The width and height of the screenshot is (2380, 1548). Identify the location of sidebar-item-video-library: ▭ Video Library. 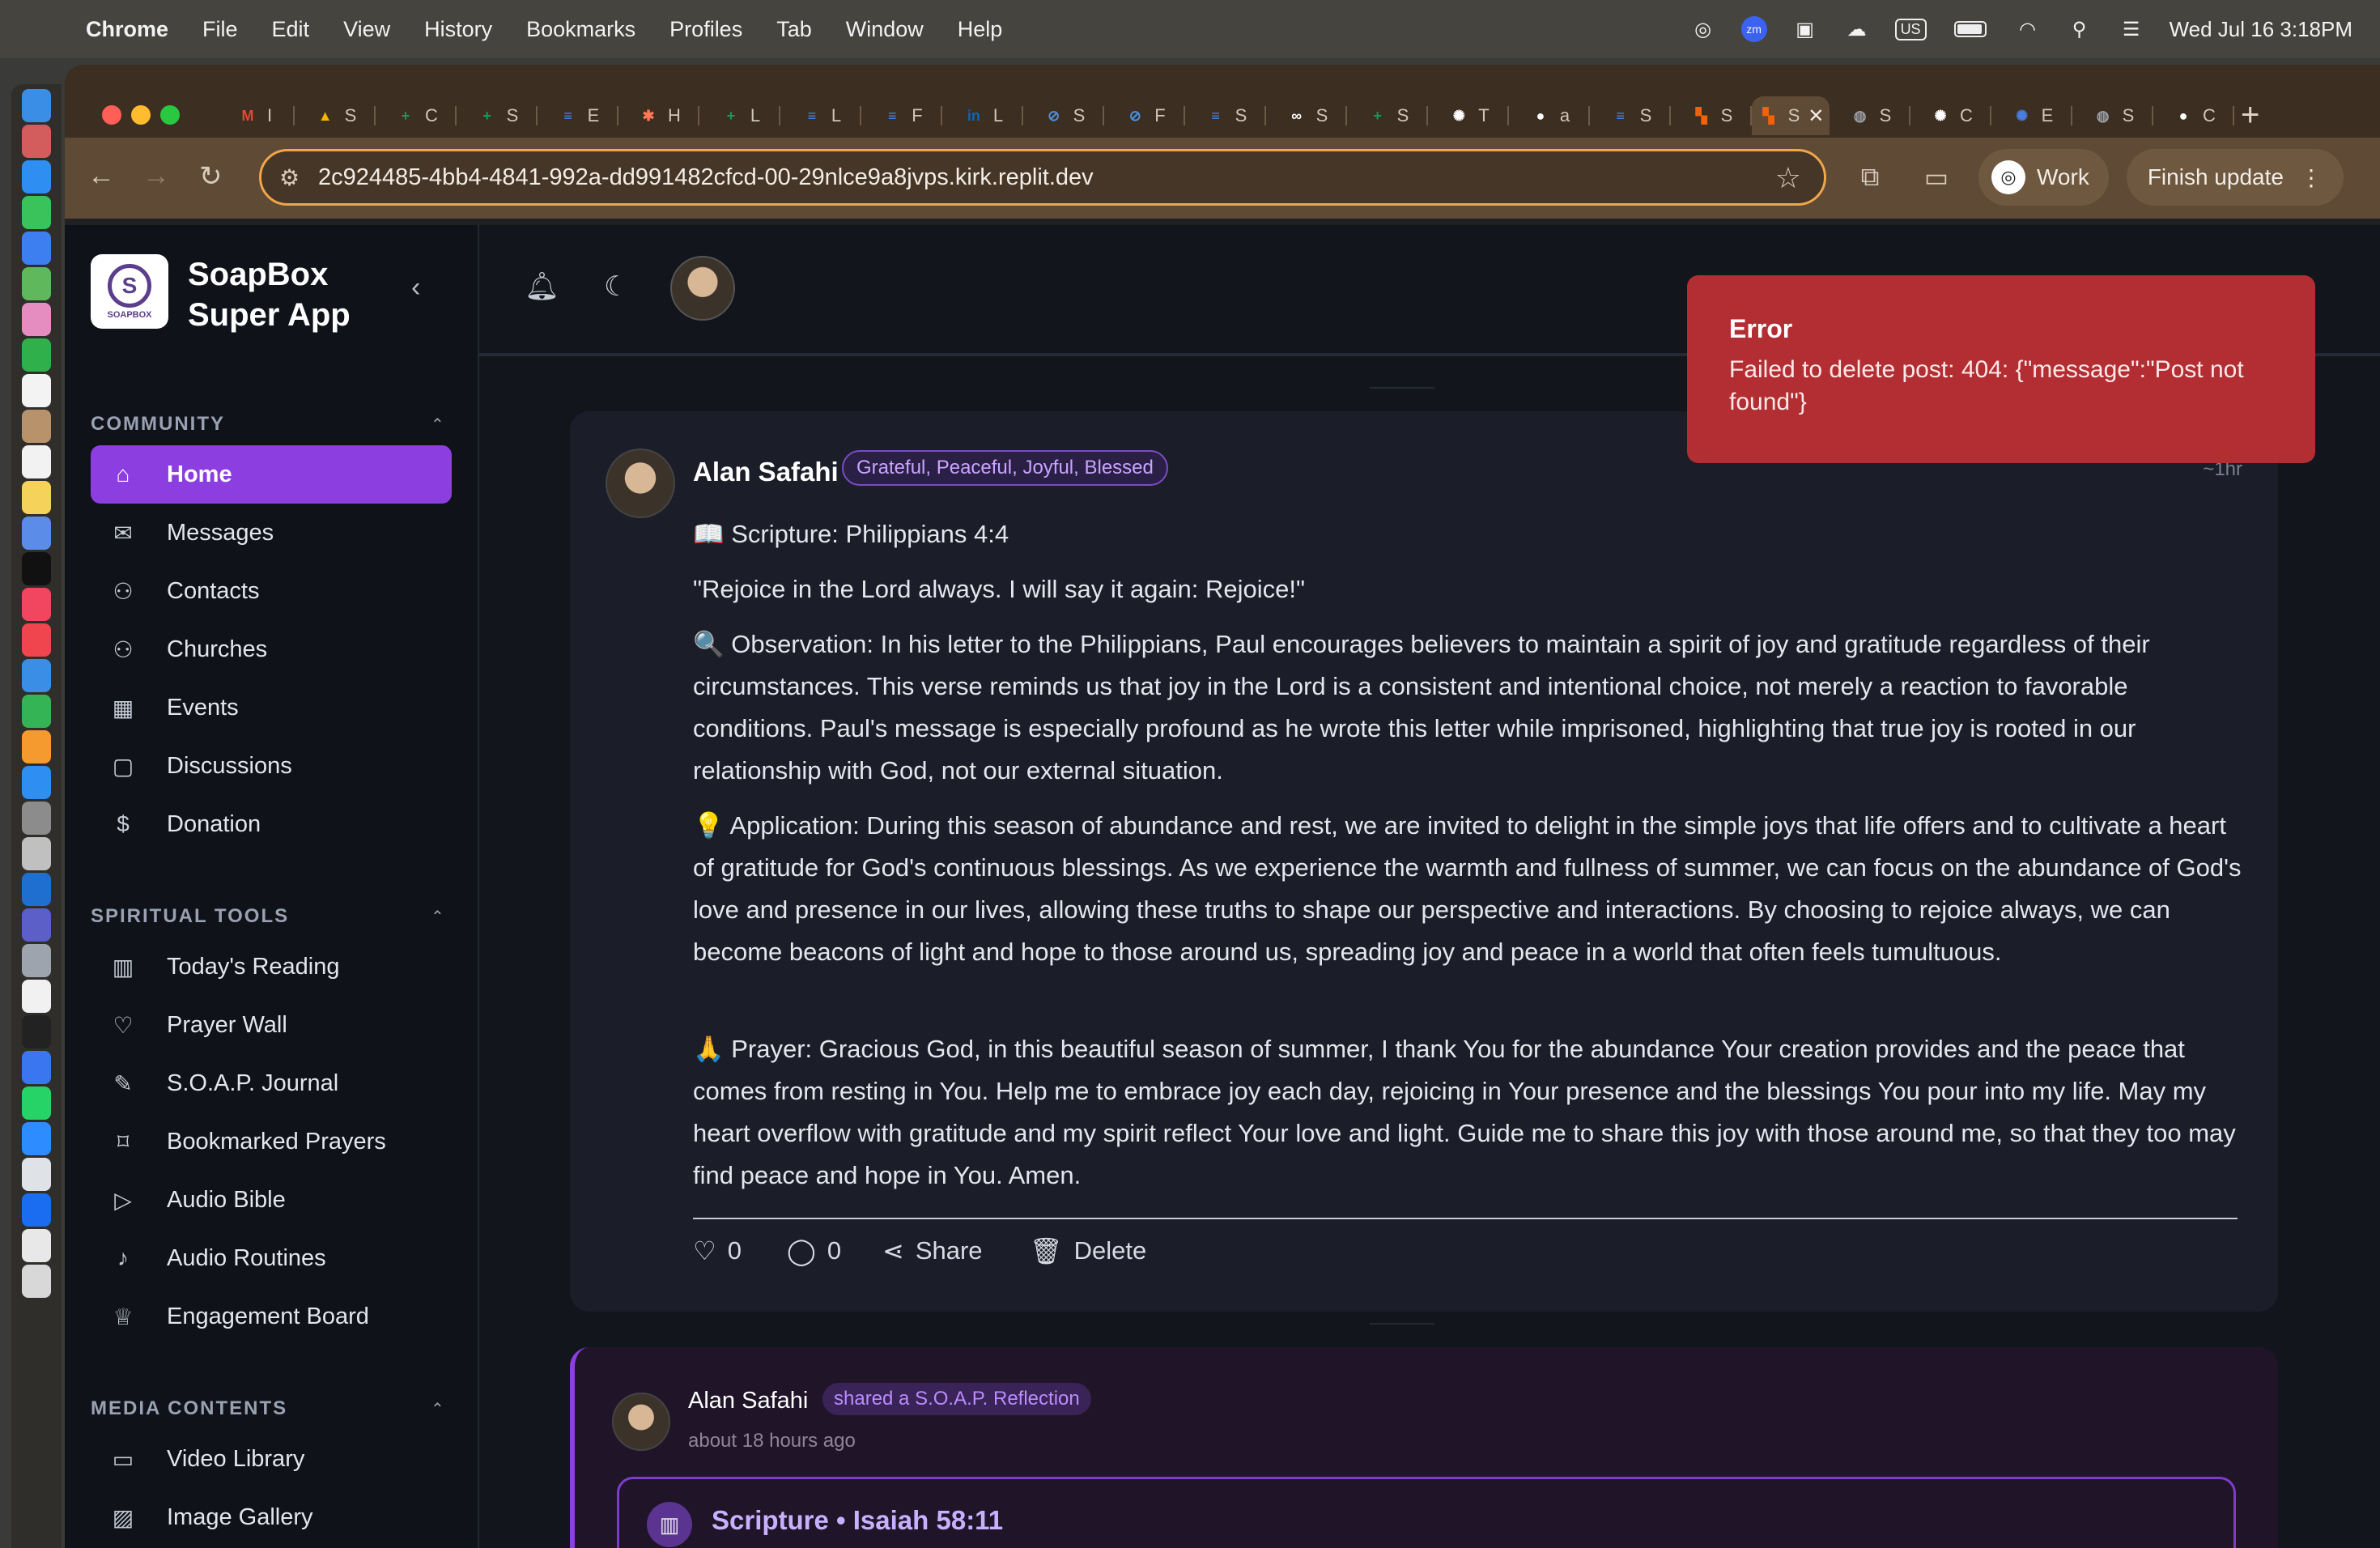
(271, 1459).